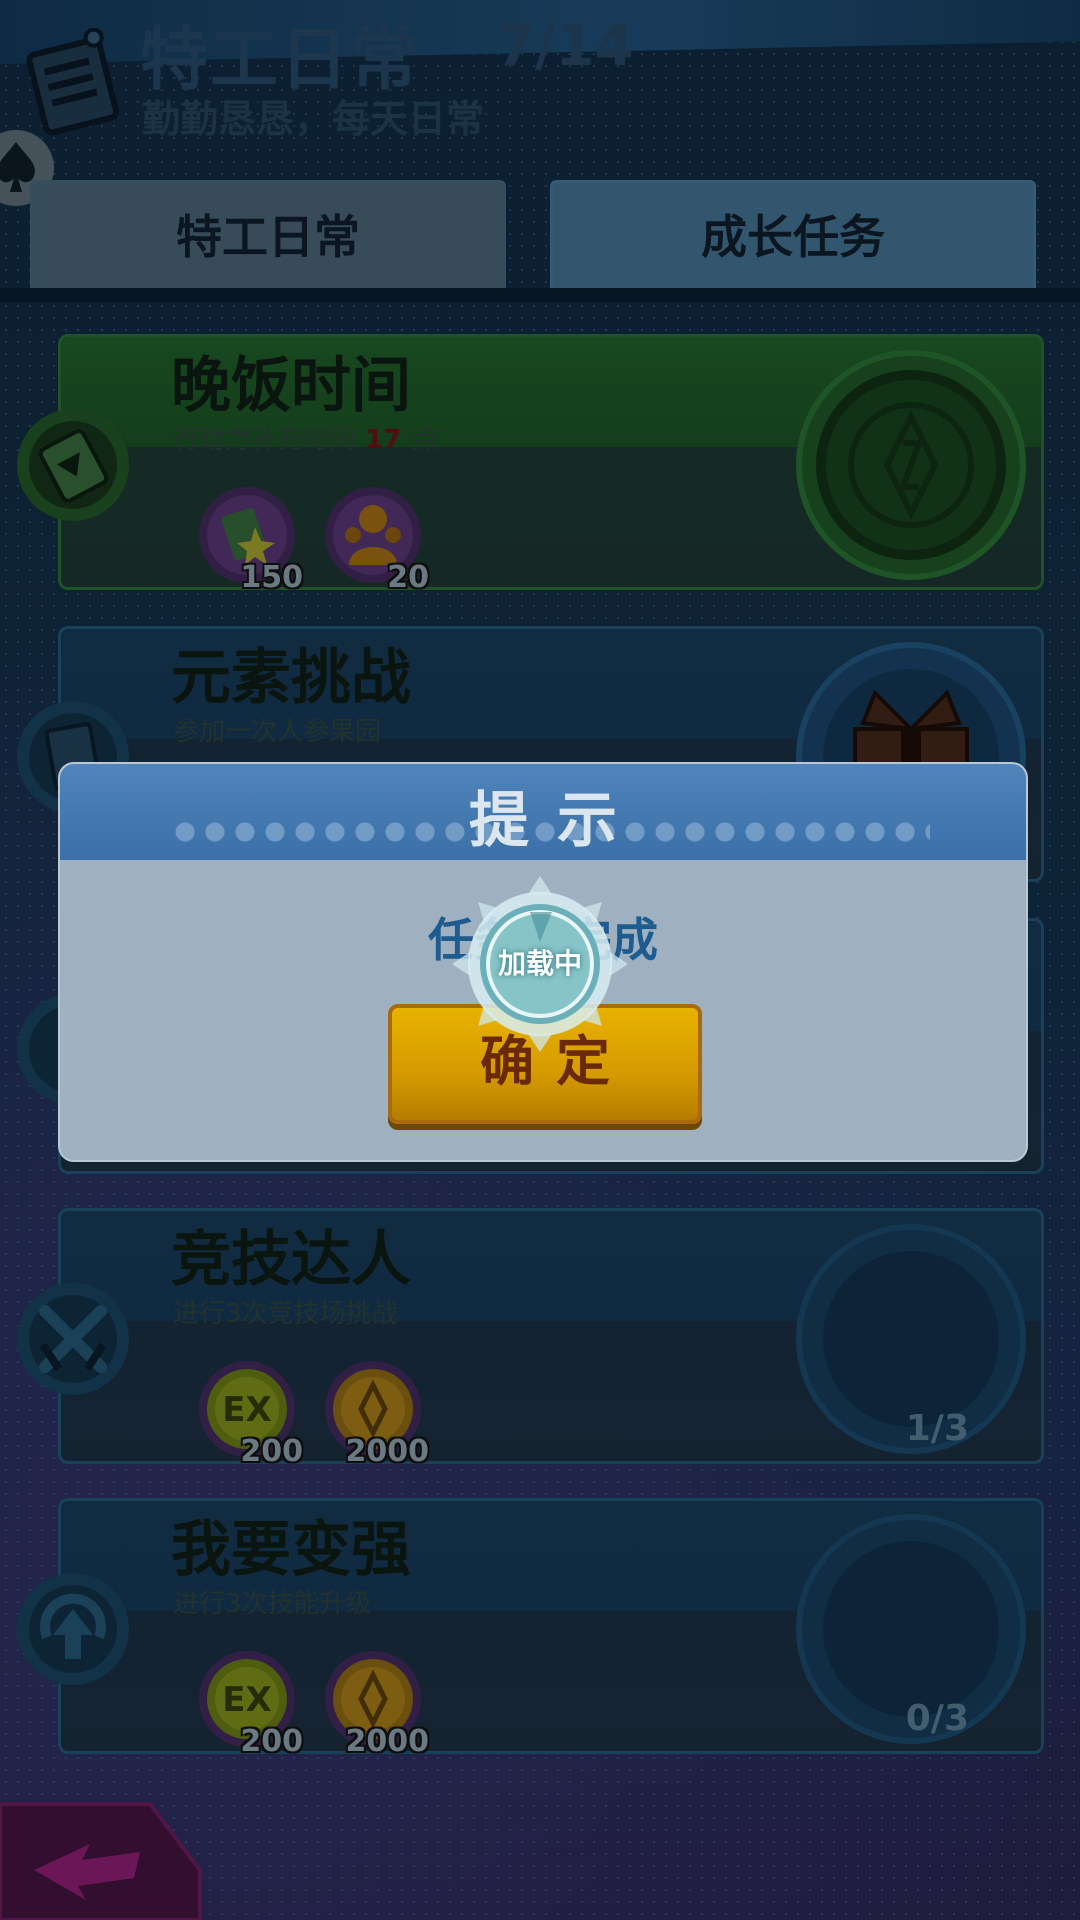 Image resolution: width=1080 pixels, height=1920 pixels. Describe the element at coordinates (557, 821) in the screenshot. I see `dialog-title: 提示` at that location.